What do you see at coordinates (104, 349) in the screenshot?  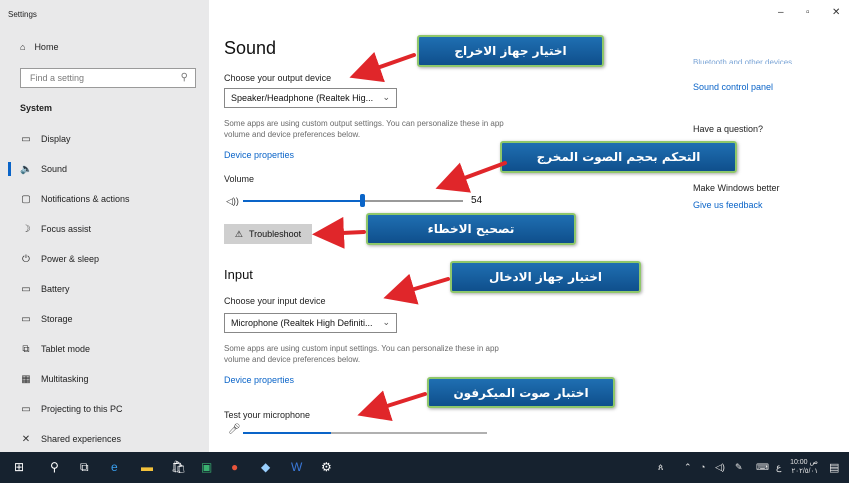 I see `sidebar-item-tablet-mode: ⧉ Tablet mode` at bounding box center [104, 349].